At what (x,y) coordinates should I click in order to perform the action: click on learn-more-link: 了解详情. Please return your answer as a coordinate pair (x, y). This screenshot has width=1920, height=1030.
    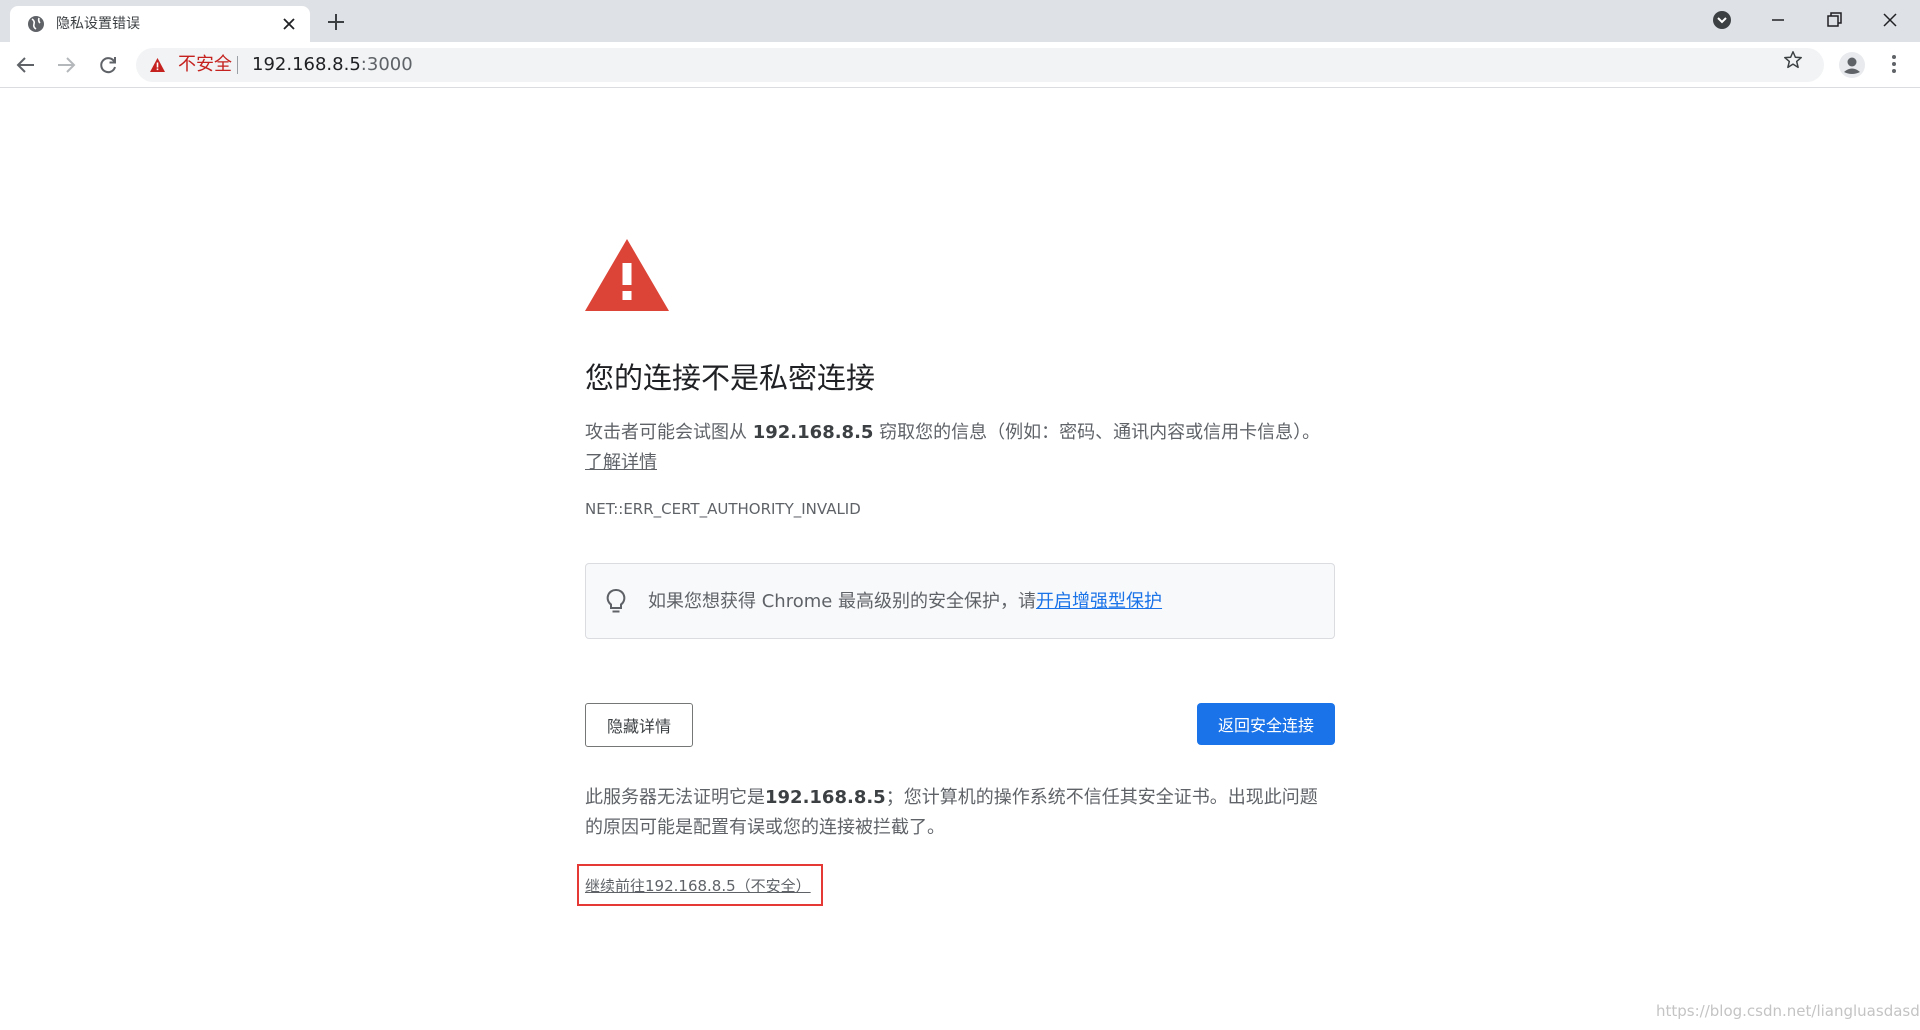
    Looking at the image, I should click on (621, 462).